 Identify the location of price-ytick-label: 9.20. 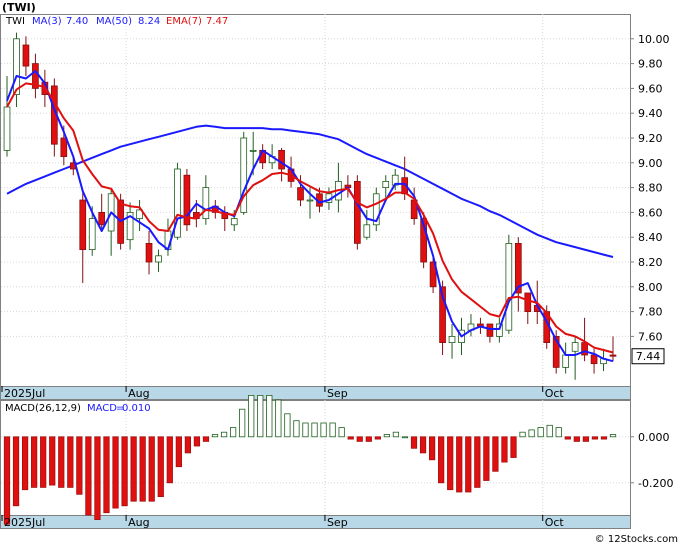
(650, 138).